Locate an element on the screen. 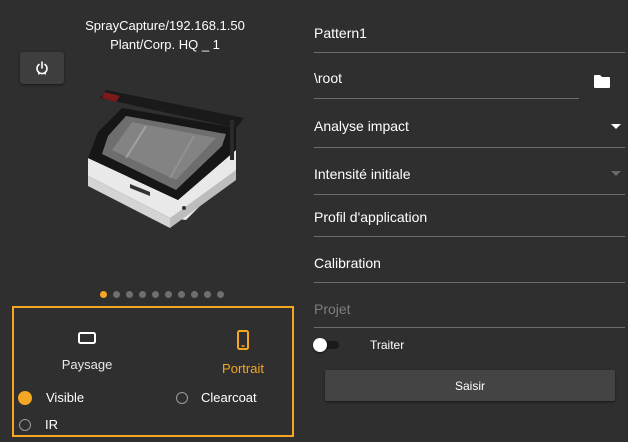 This screenshot has width=628, height=442. radio-visible: Visible is located at coordinates (51, 397).